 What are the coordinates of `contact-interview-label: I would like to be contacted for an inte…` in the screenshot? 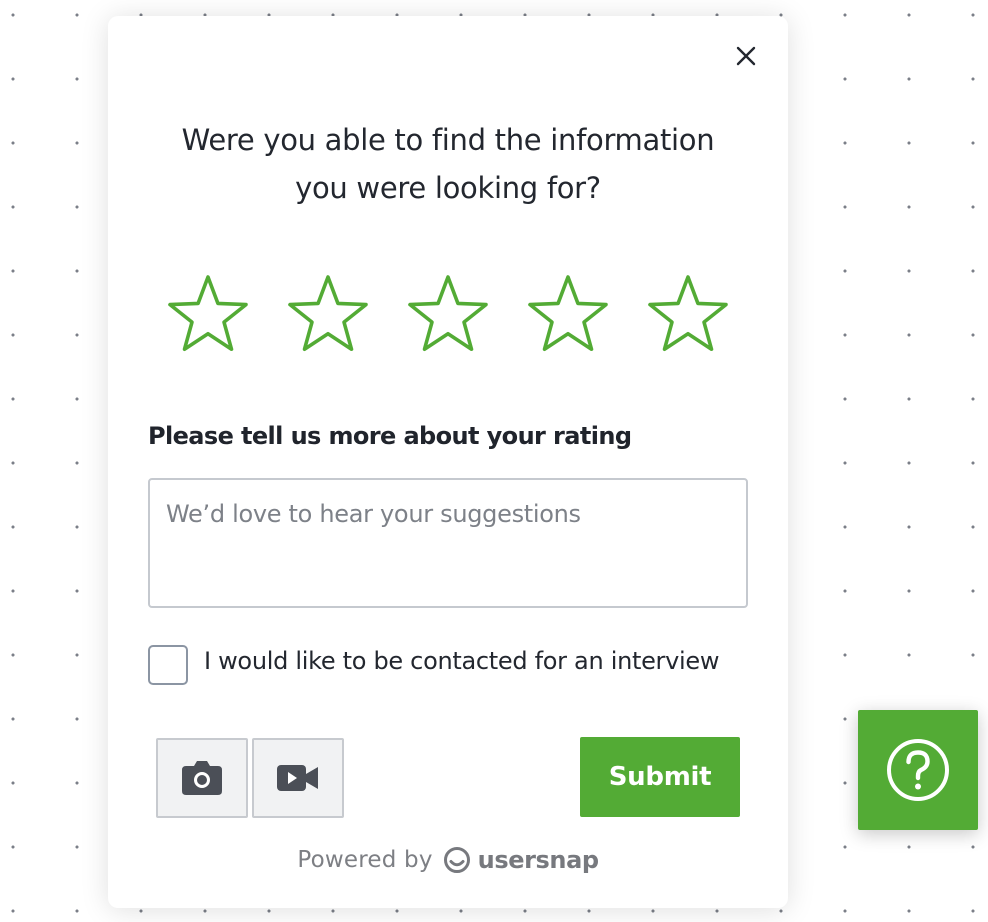 It's located at (462, 661).